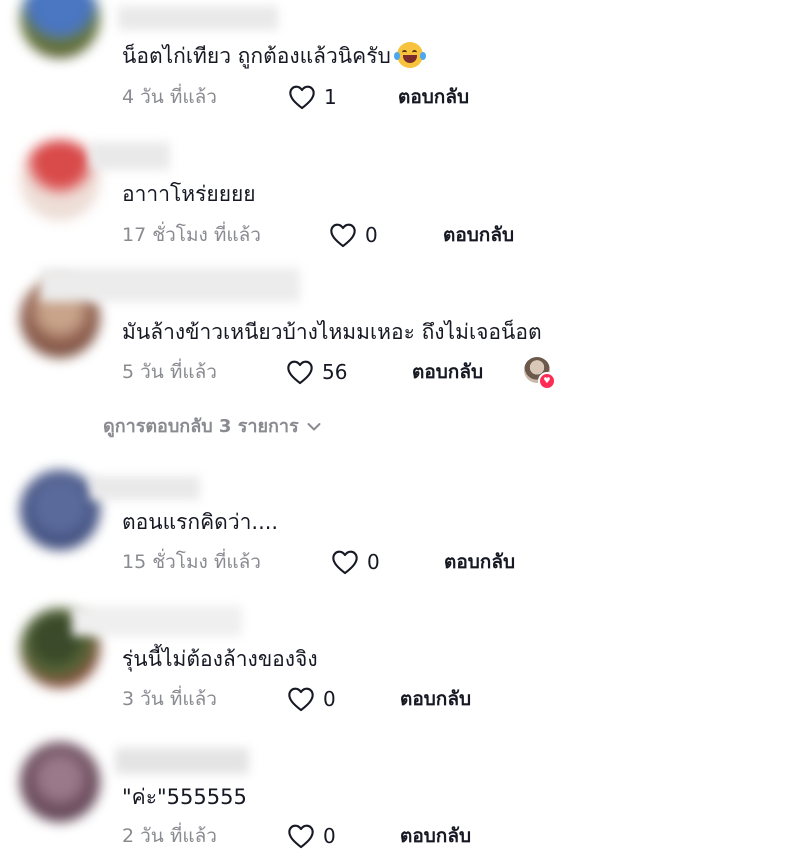  I want to click on comment-text: รุ่นนี้ไม่ต้องล้างของจิง, so click(220, 659).